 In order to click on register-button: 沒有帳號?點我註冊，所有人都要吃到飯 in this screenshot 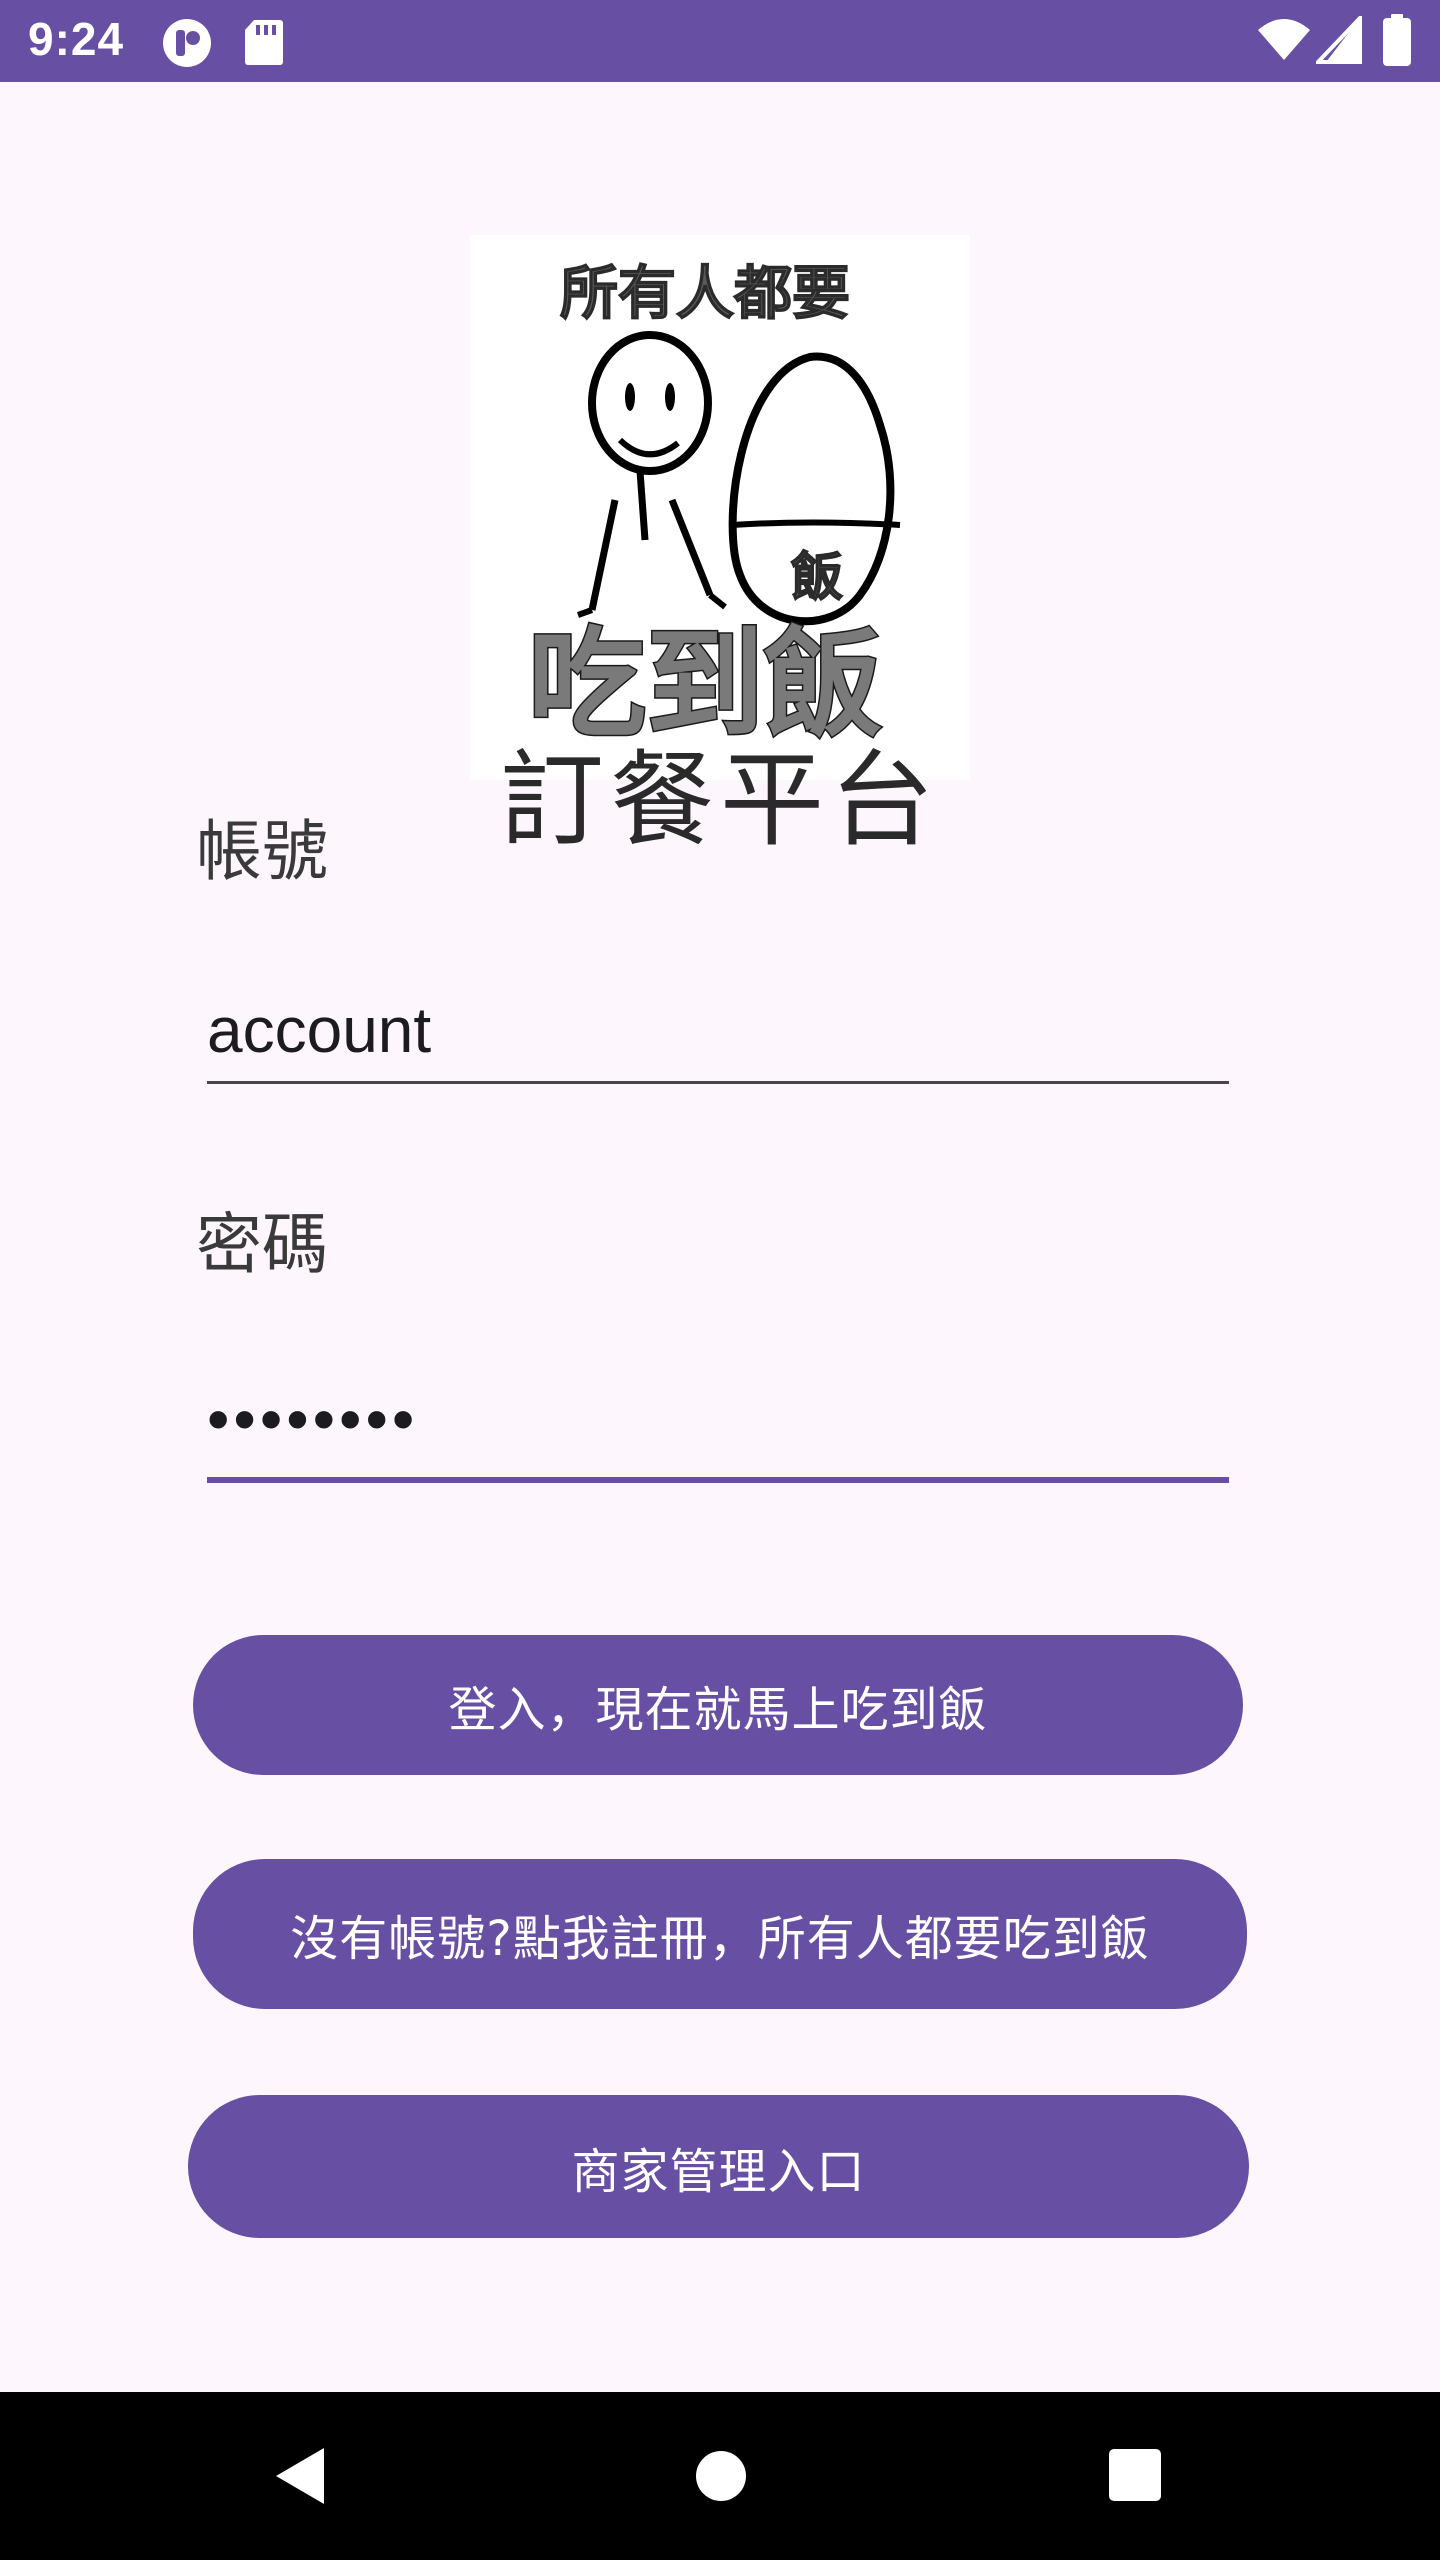, I will do `click(720, 1934)`.